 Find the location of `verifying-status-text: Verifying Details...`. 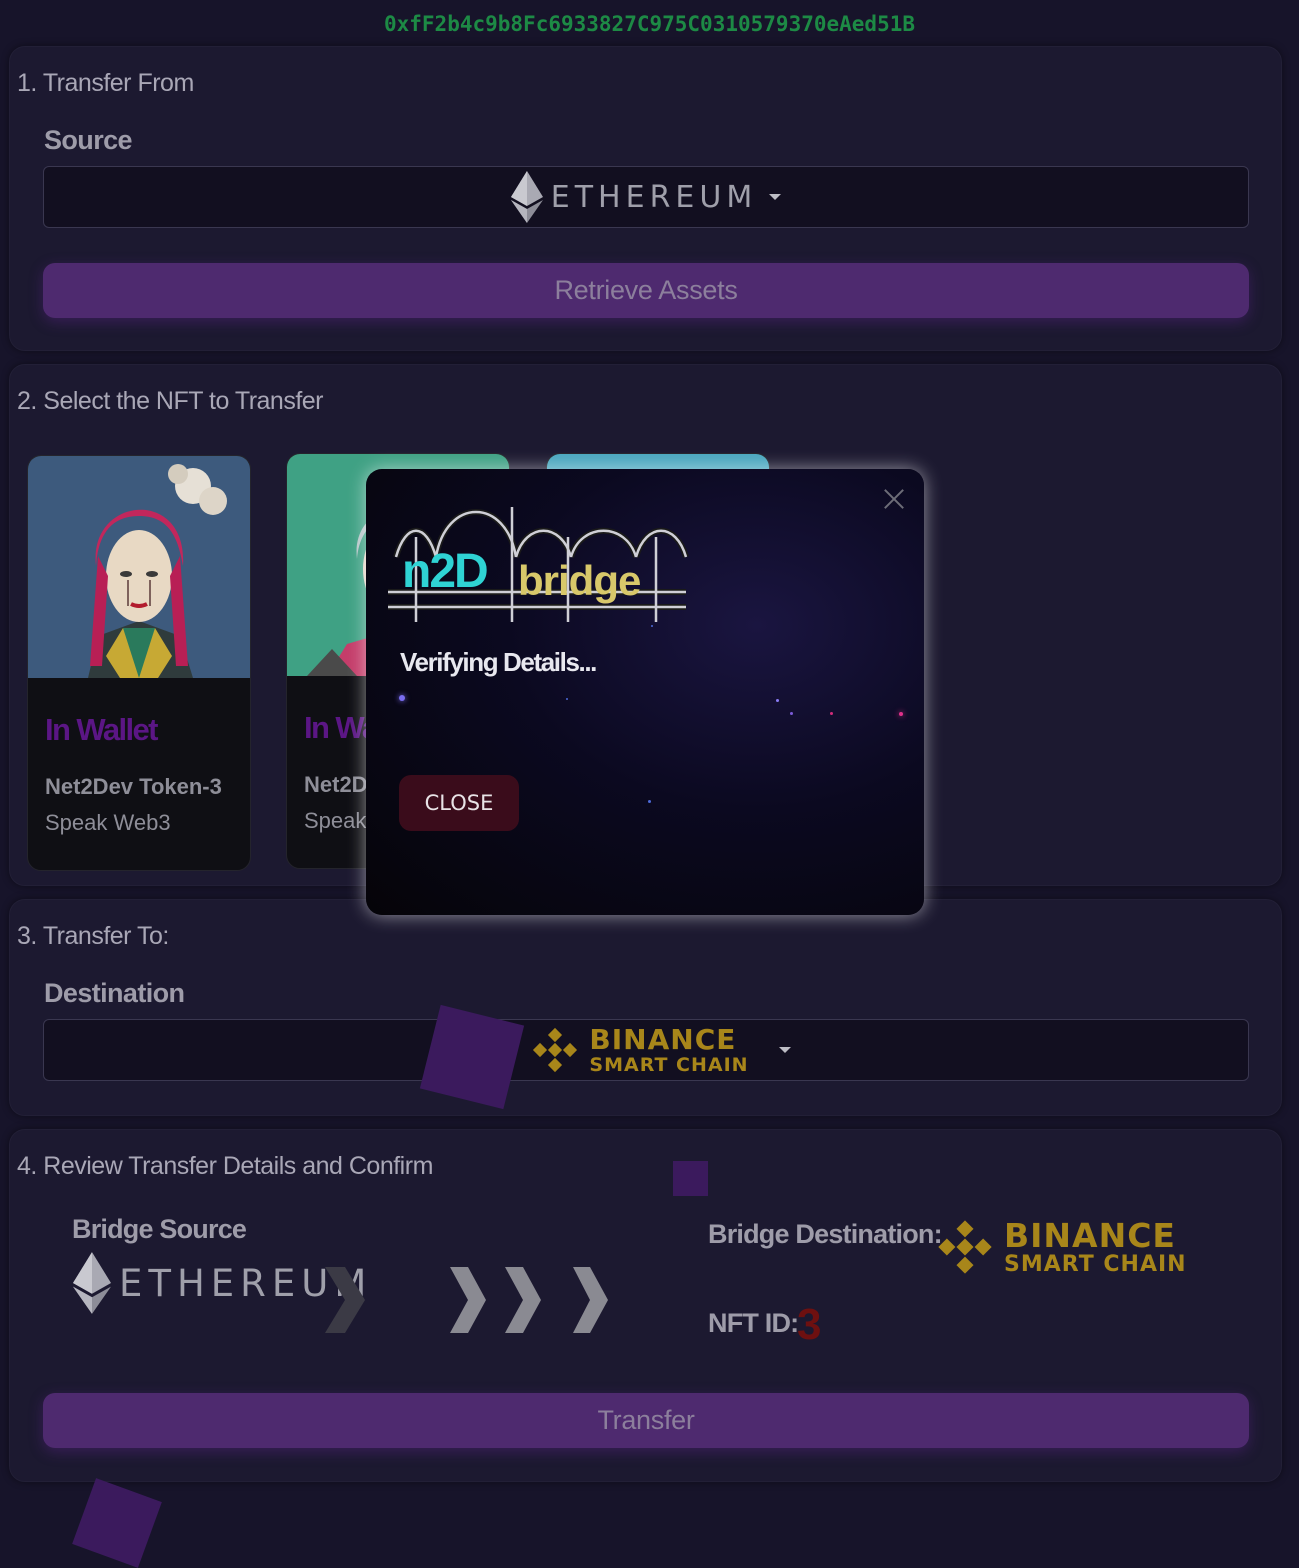

verifying-status-text: Verifying Details... is located at coordinates (498, 662).